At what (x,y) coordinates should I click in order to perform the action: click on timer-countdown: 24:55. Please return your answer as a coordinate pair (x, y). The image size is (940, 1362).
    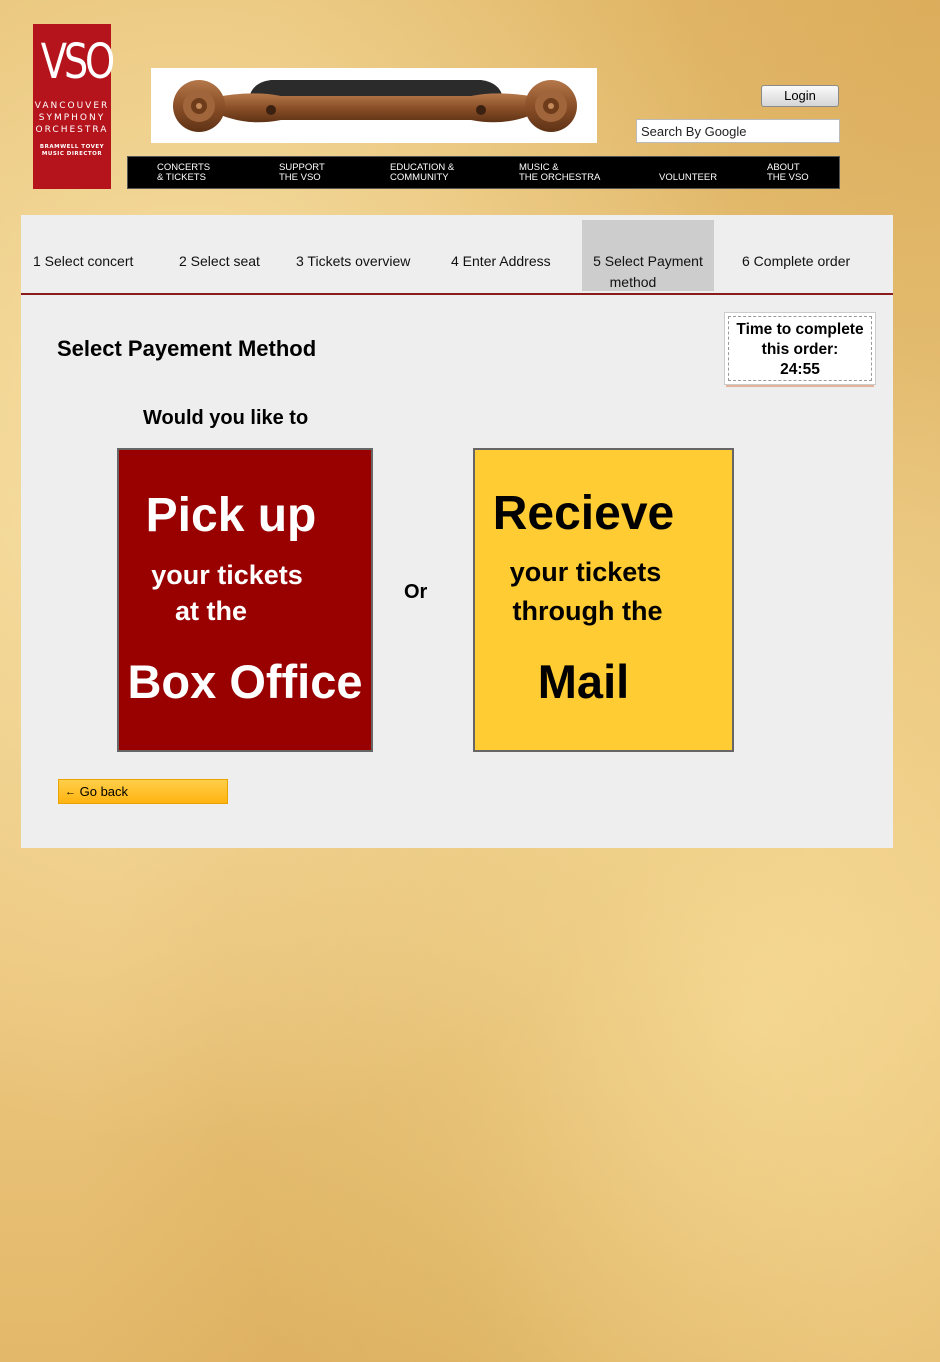
    Looking at the image, I should click on (800, 369).